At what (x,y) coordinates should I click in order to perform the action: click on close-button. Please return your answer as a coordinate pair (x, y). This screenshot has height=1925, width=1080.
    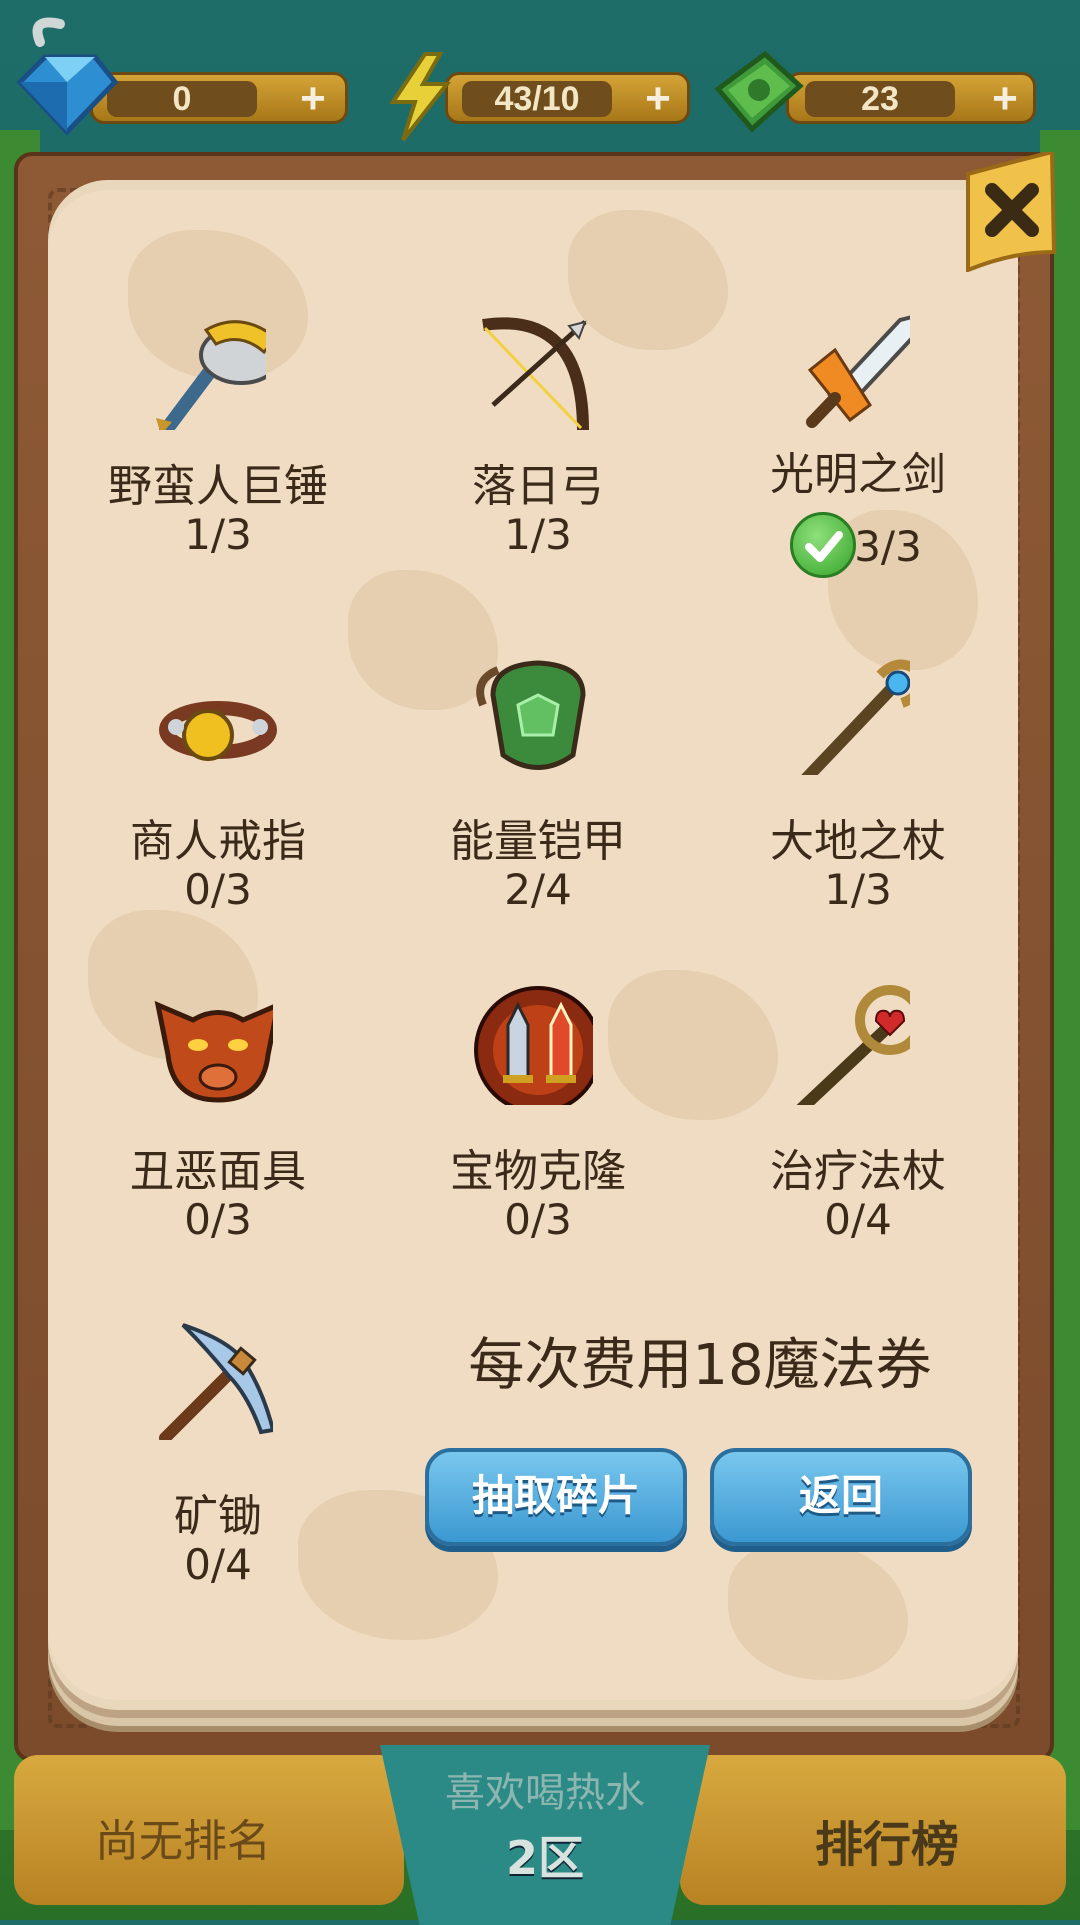
    Looking at the image, I should click on (1010, 211).